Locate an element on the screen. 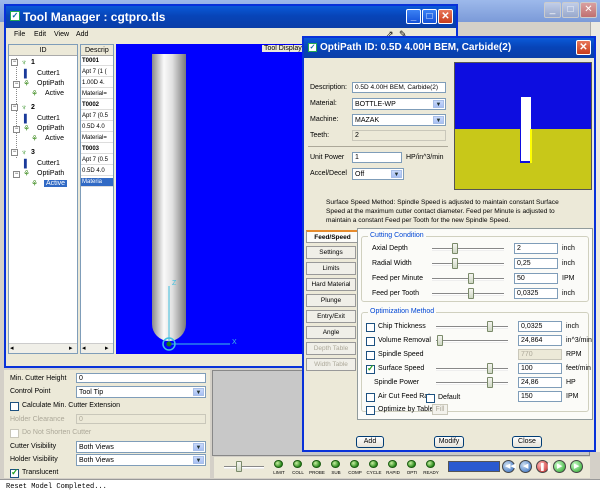 The height and width of the screenshot is (496, 600). translucent-checkbox is located at coordinates (14, 472).